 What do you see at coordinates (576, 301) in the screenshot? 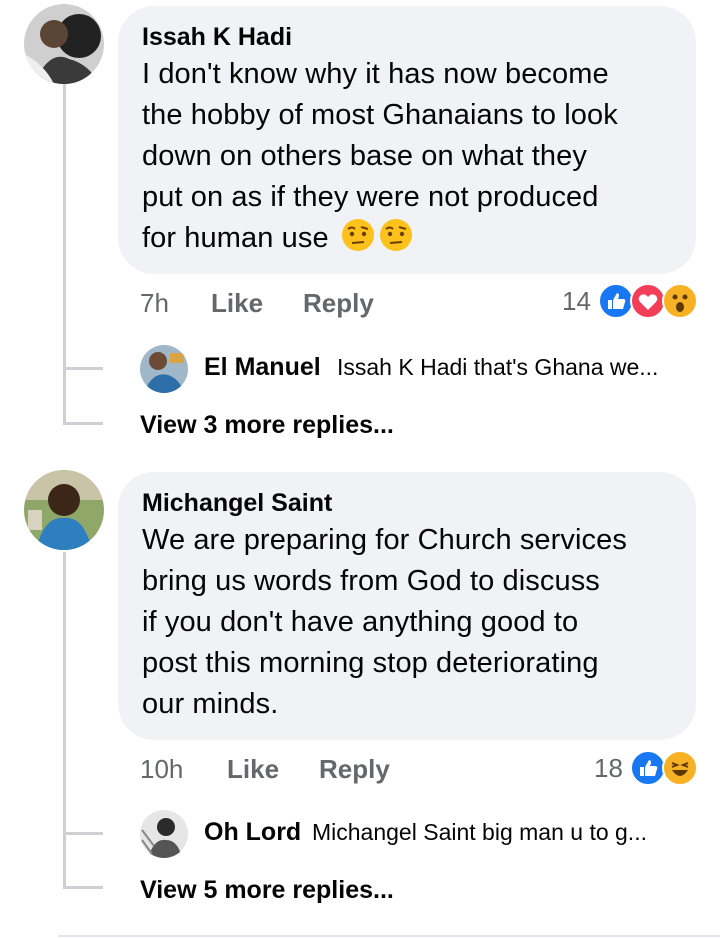
I see `reaction-count: 14` at bounding box center [576, 301].